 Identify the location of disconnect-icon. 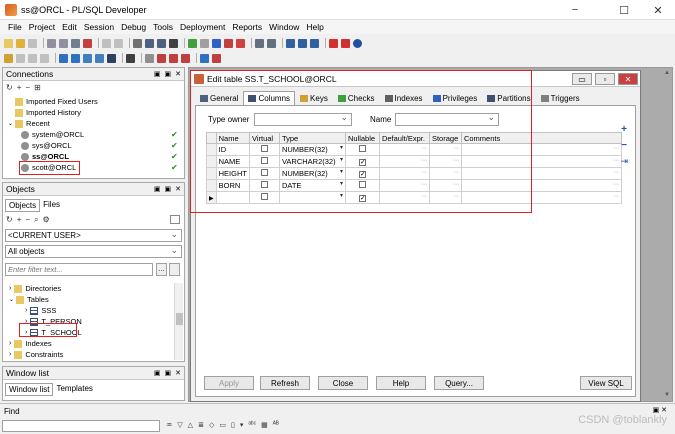
(20, 58).